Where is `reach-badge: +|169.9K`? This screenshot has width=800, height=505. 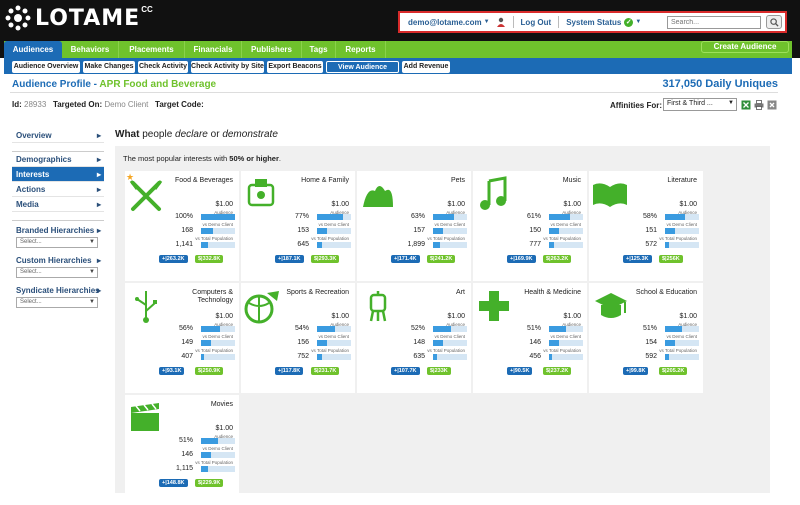 reach-badge: +|169.9K is located at coordinates (521, 259).